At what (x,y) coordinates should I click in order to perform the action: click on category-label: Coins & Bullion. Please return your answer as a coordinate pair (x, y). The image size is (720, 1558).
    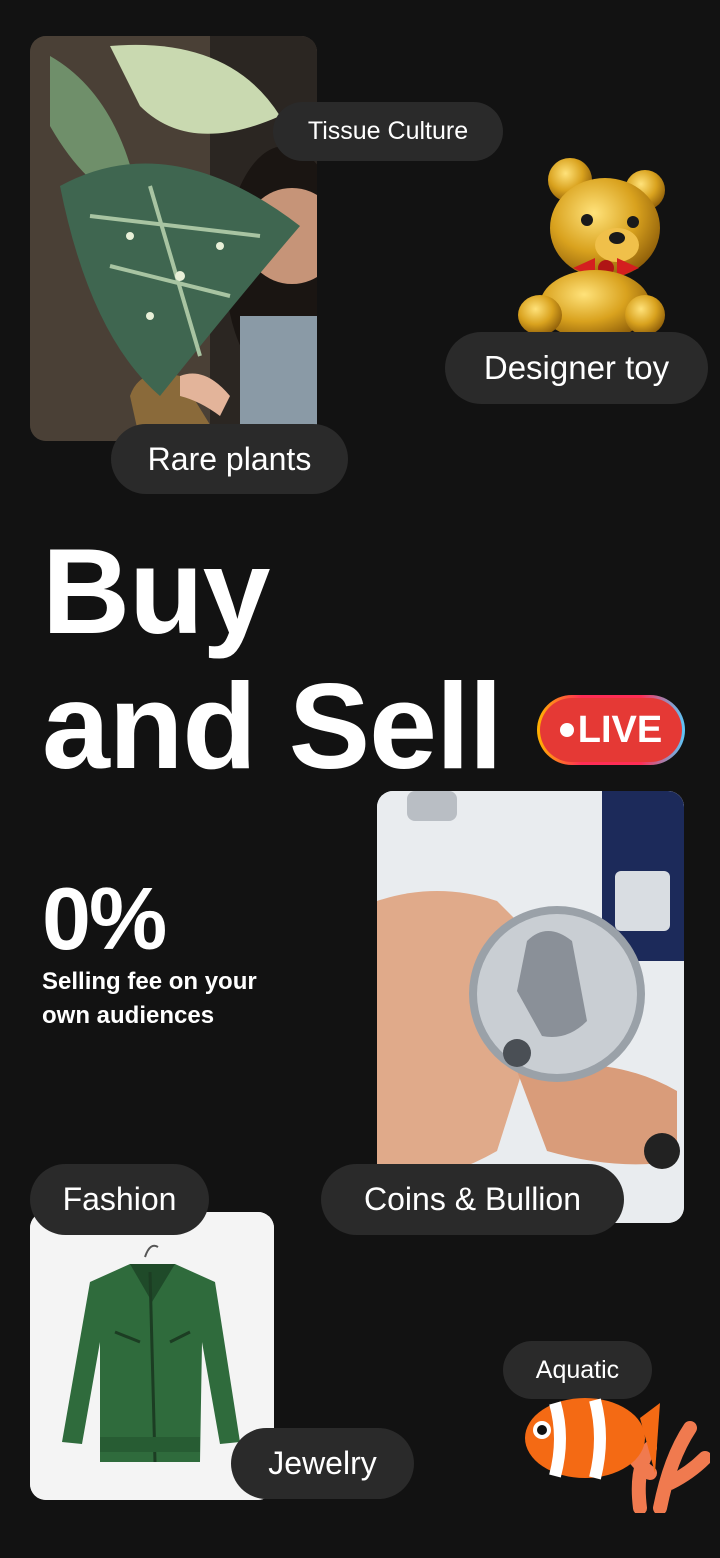
    Looking at the image, I should click on (472, 1199).